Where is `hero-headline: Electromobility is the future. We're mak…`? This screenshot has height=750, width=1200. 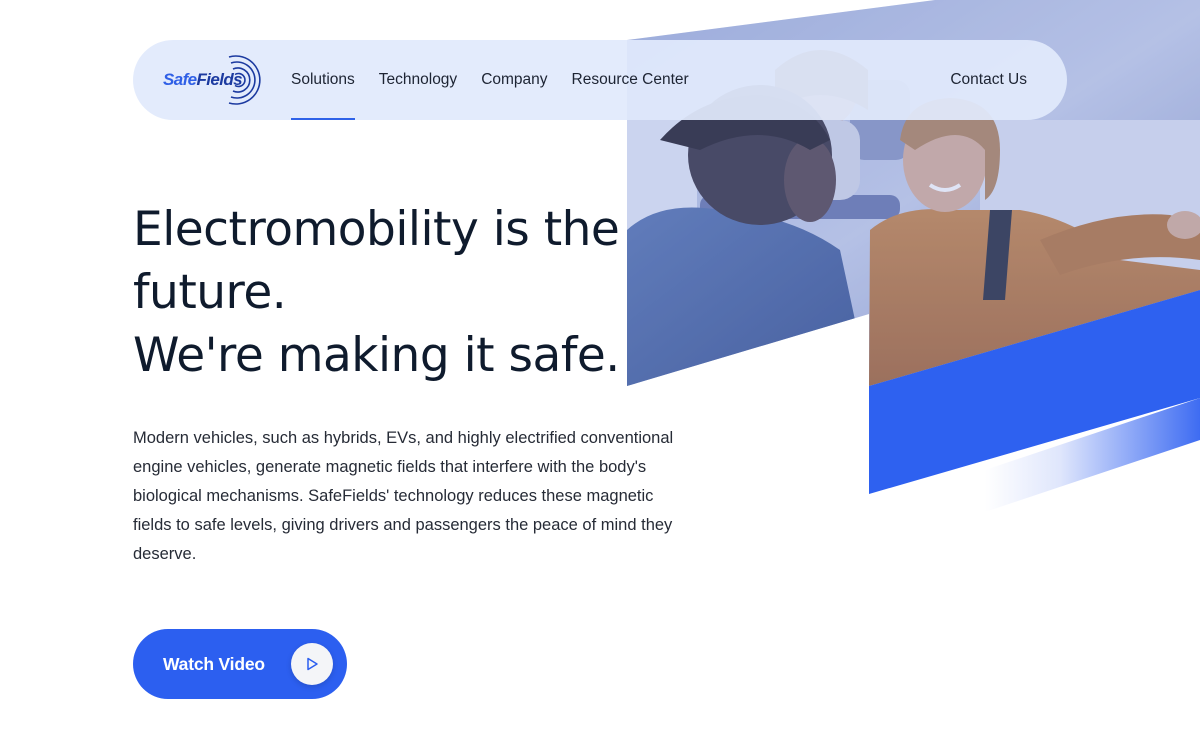 hero-headline: Electromobility is the future. We're mak… is located at coordinates (383, 292).